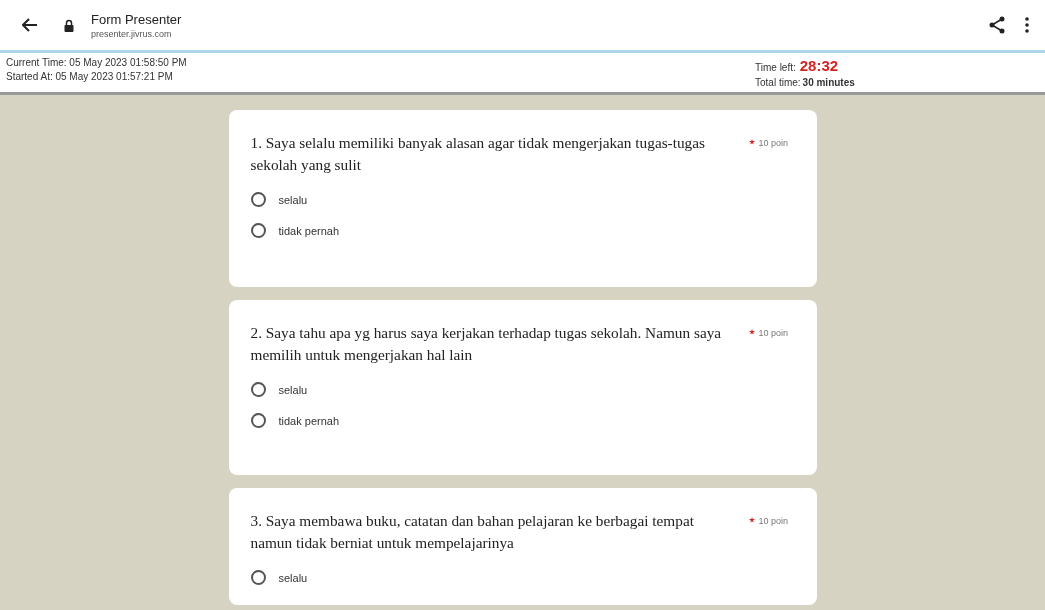 This screenshot has height=610, width=1045. What do you see at coordinates (819, 65) in the screenshot?
I see `time-left: 28:32` at bounding box center [819, 65].